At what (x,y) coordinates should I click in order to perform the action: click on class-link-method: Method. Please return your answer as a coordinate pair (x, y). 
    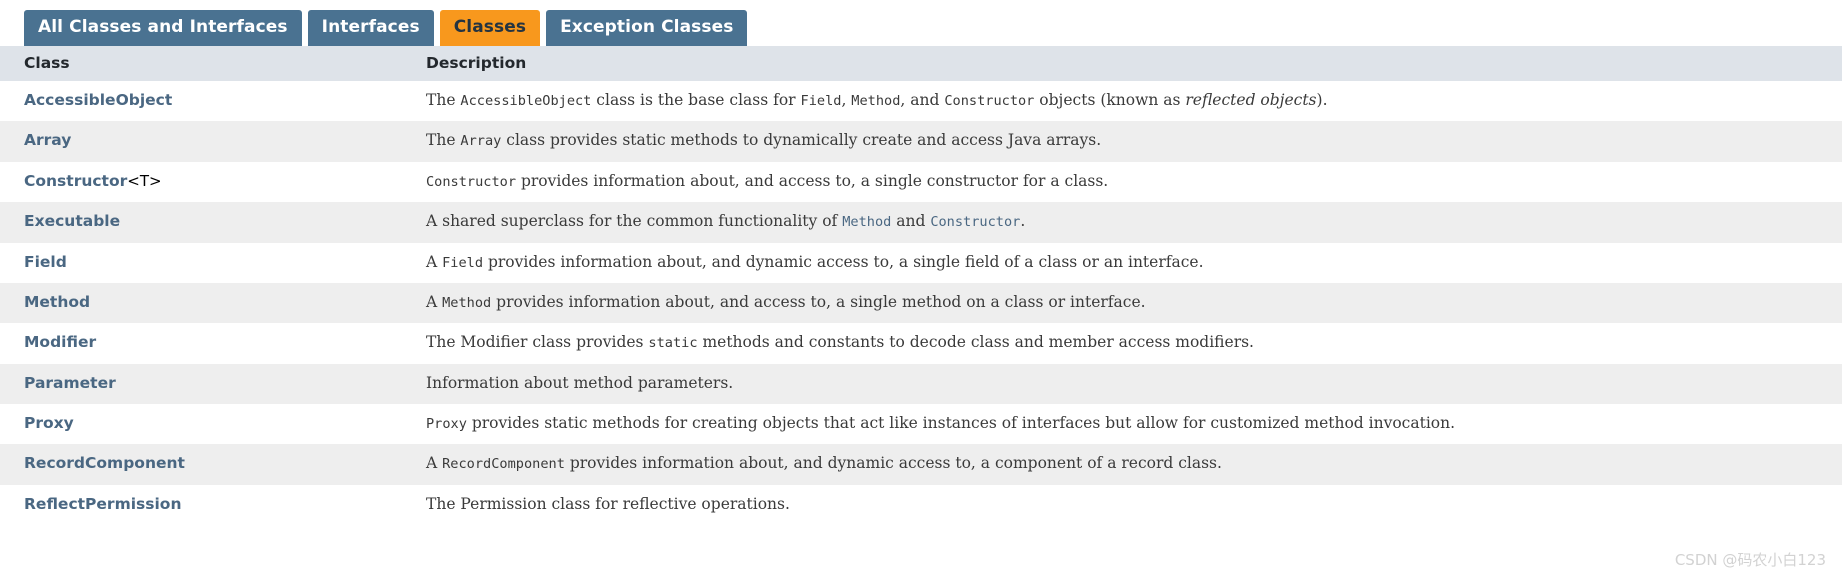
    Looking at the image, I should click on (57, 302).